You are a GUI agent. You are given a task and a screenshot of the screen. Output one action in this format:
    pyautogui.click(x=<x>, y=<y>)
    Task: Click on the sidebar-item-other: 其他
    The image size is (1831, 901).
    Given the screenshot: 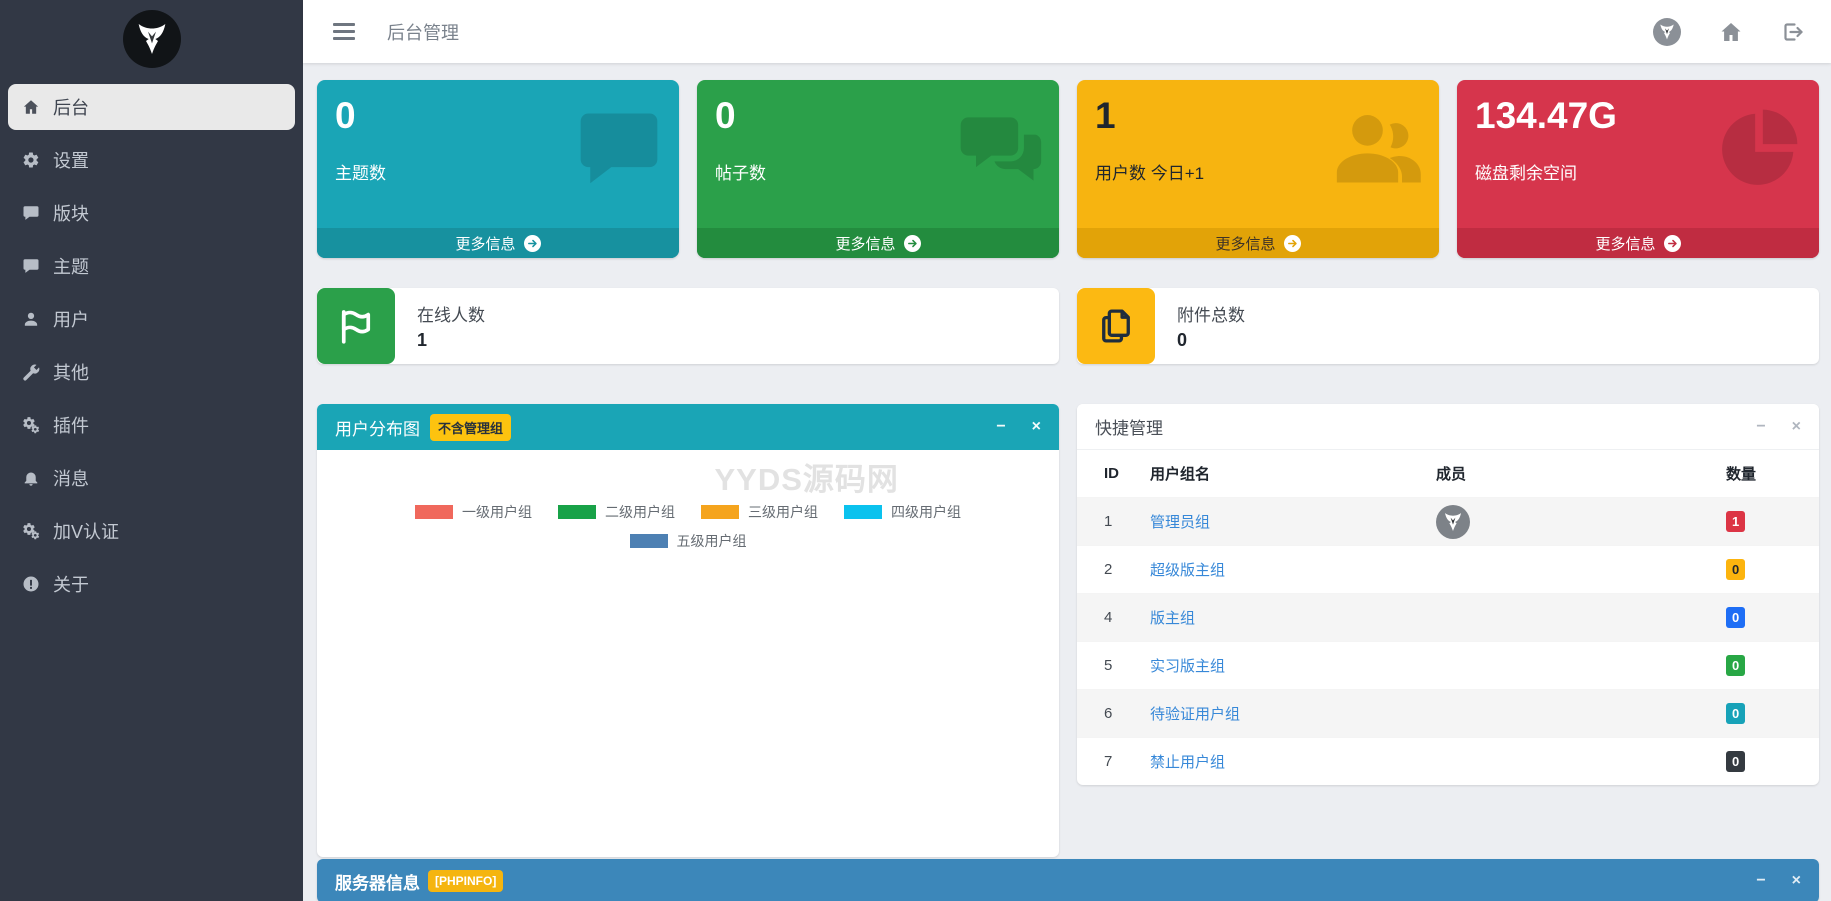 What is the action you would take?
    pyautogui.click(x=151, y=372)
    